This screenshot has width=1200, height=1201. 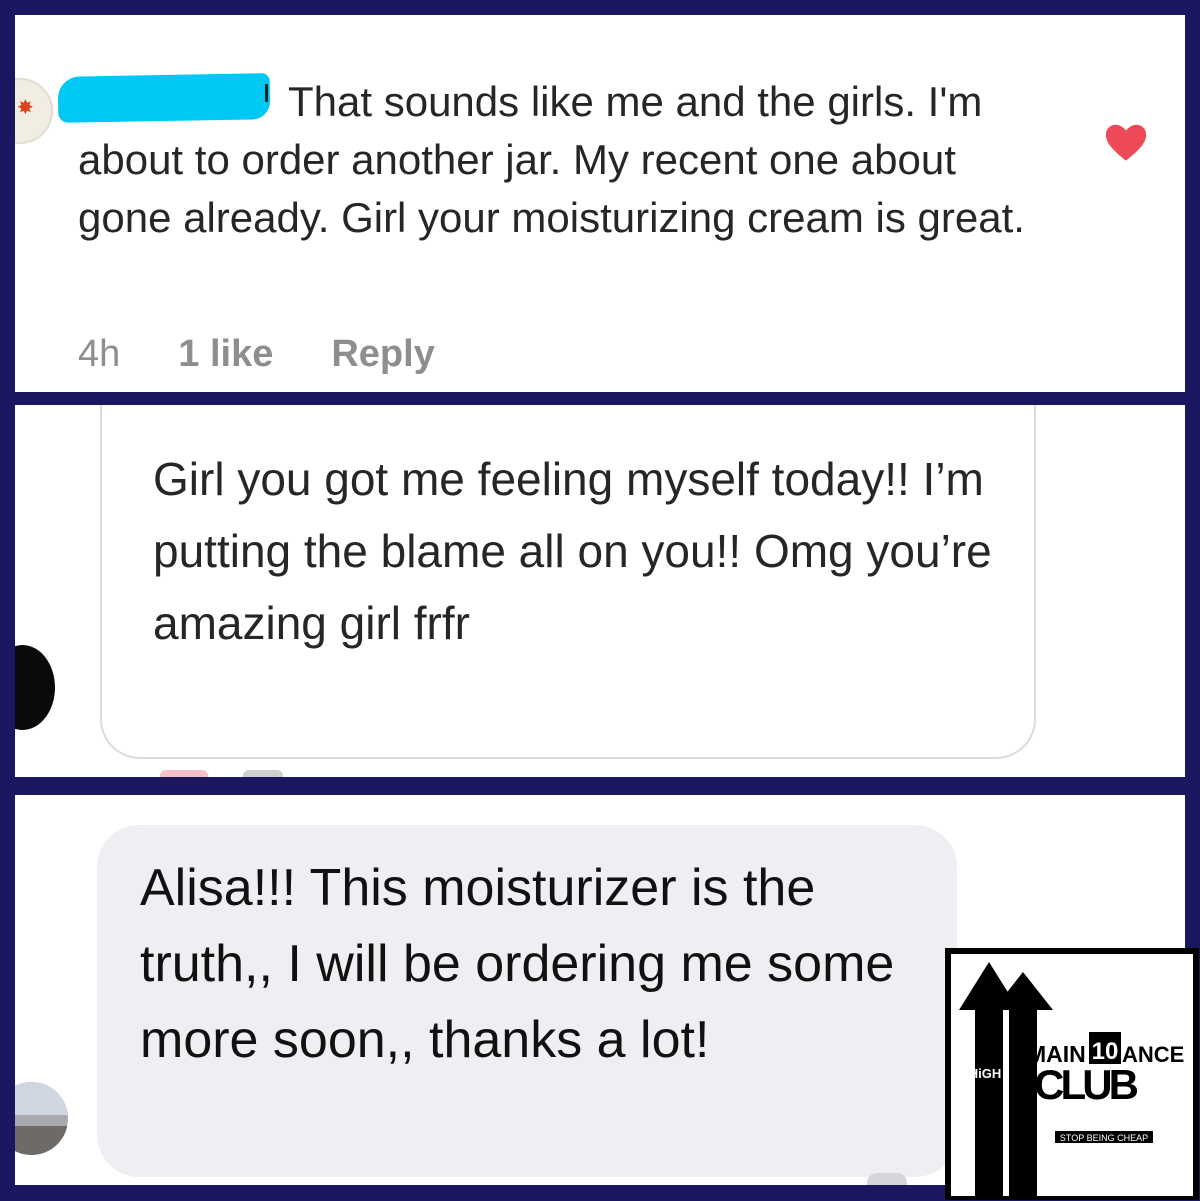 What do you see at coordinates (164, 98) in the screenshot?
I see `redacted-username` at bounding box center [164, 98].